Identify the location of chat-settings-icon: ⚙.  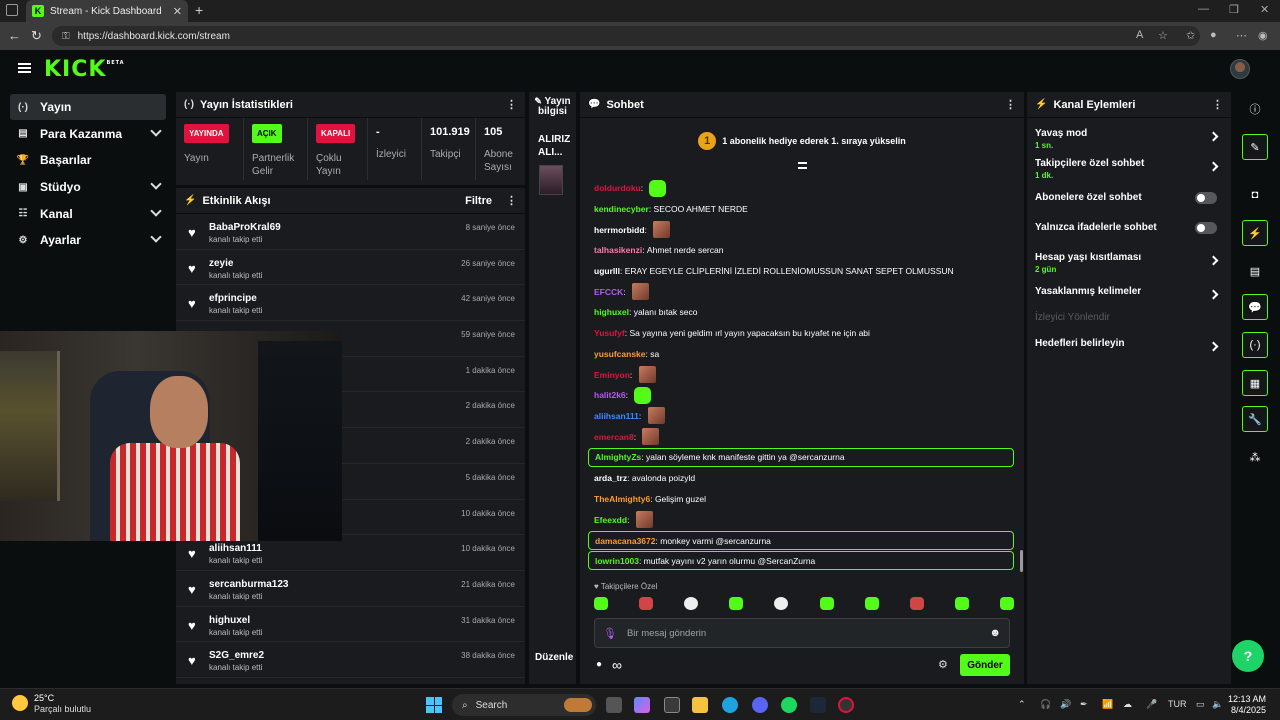
(943, 664).